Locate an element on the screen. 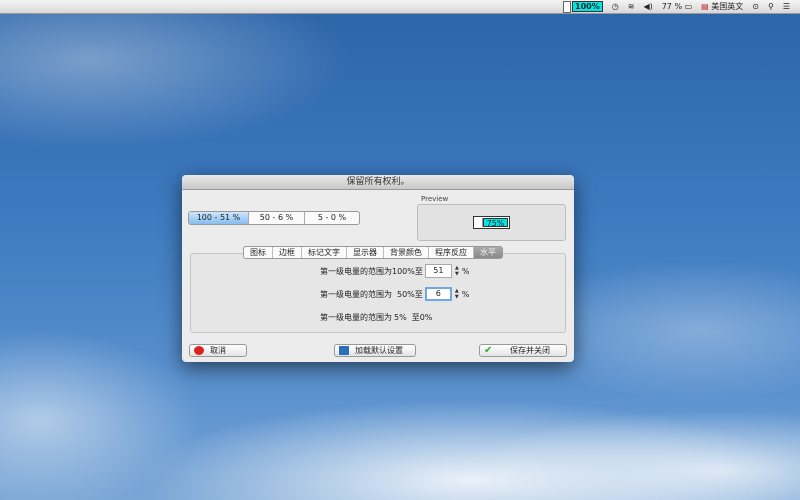 The image size is (800, 500). range-segment-100-51: 100 - 51 % is located at coordinates (219, 218).